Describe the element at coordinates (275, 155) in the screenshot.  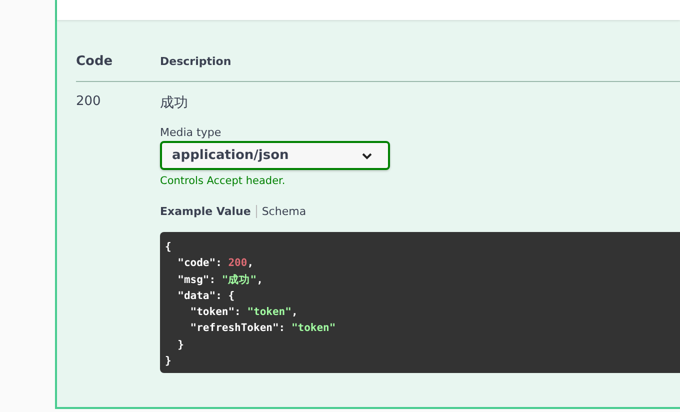
I see `media-type-dropdown: application/json` at that location.